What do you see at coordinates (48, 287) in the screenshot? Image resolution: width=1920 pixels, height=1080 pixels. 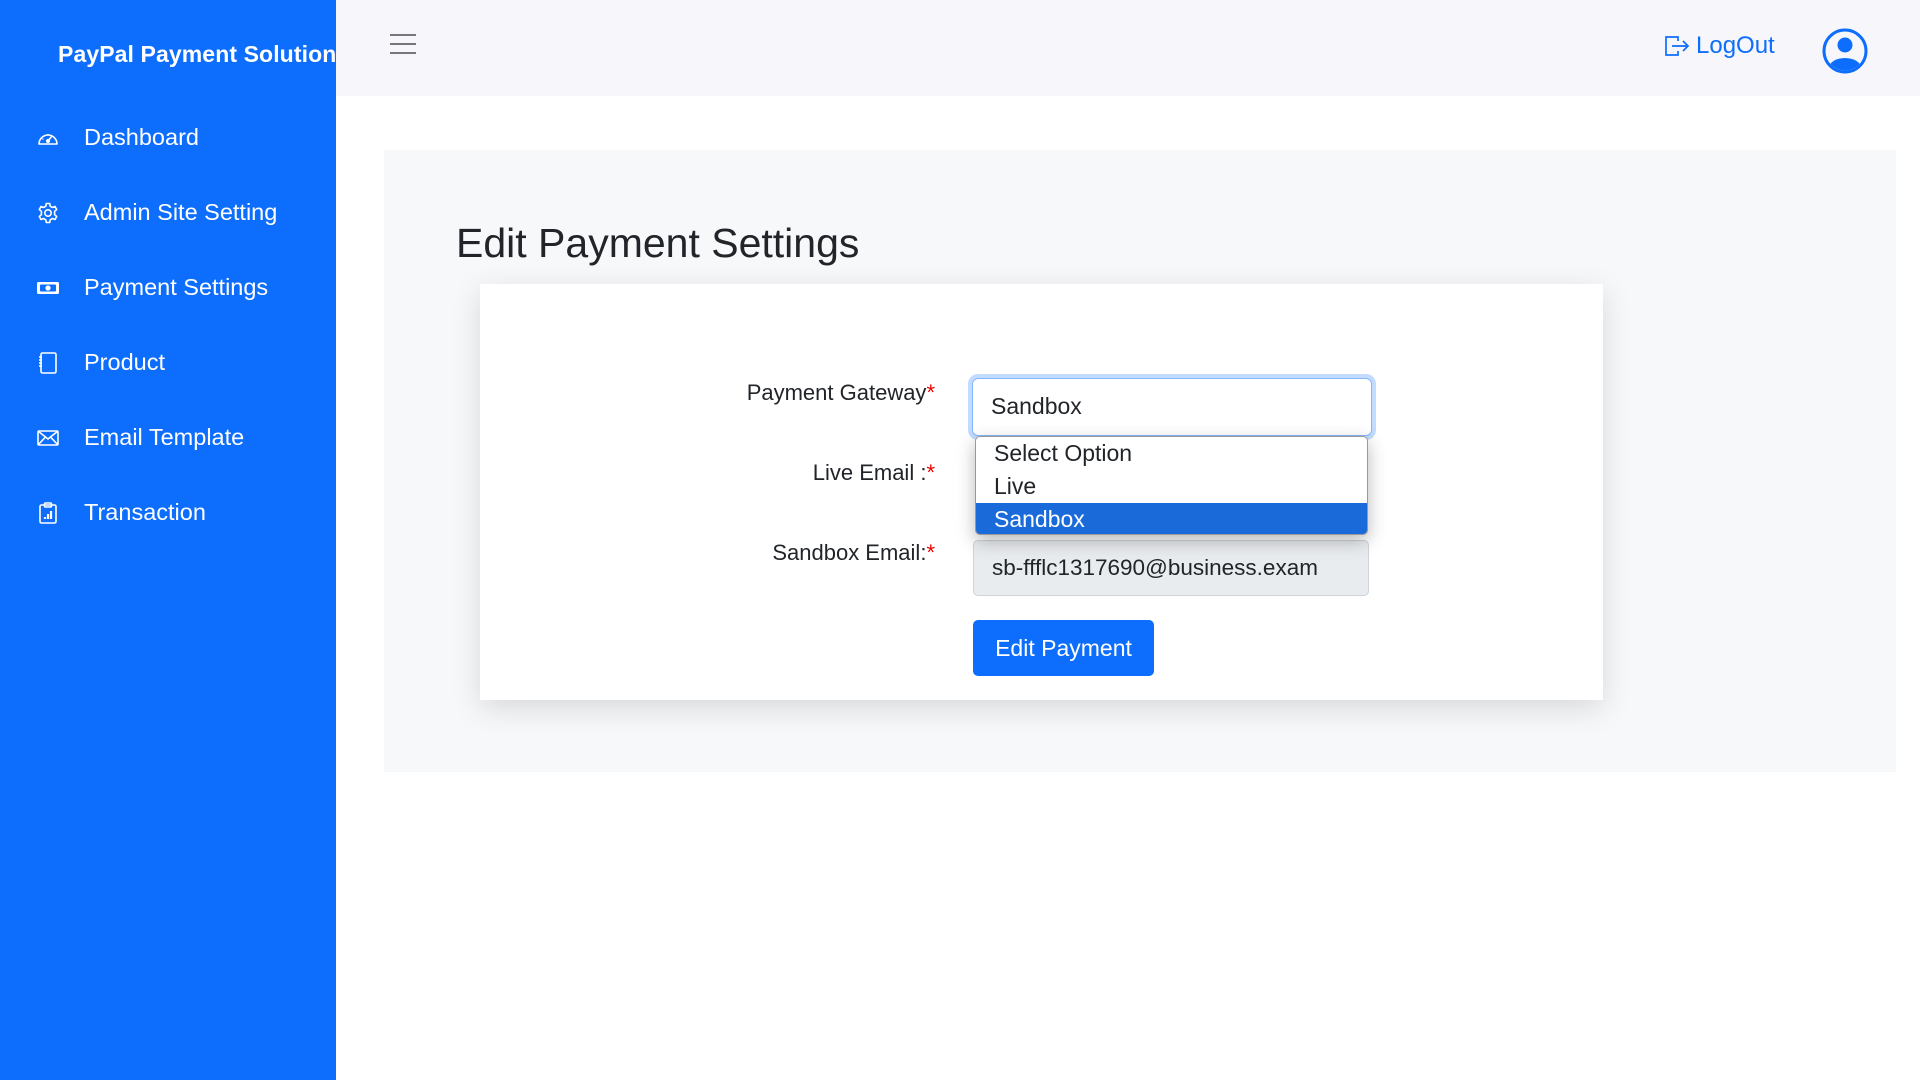 I see `cash-icon` at bounding box center [48, 287].